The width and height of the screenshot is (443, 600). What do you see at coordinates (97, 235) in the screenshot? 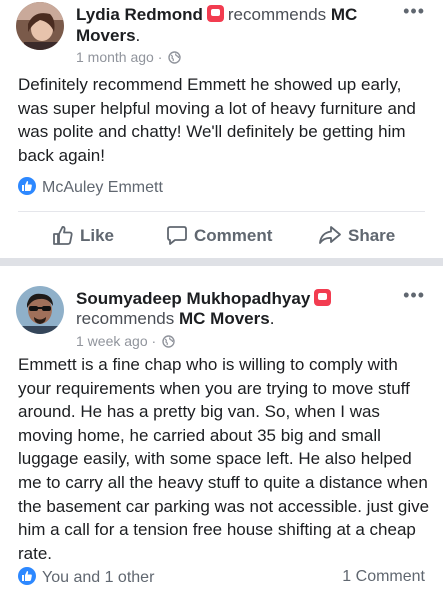
I see `like-label: Like` at bounding box center [97, 235].